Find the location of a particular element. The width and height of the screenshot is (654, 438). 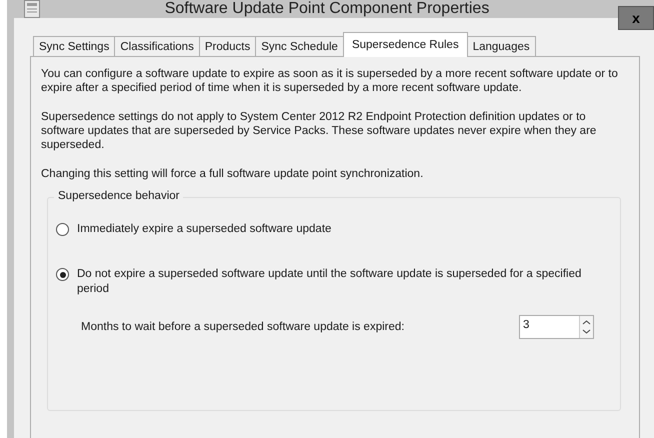

tab: Sync Settings is located at coordinates (74, 46).